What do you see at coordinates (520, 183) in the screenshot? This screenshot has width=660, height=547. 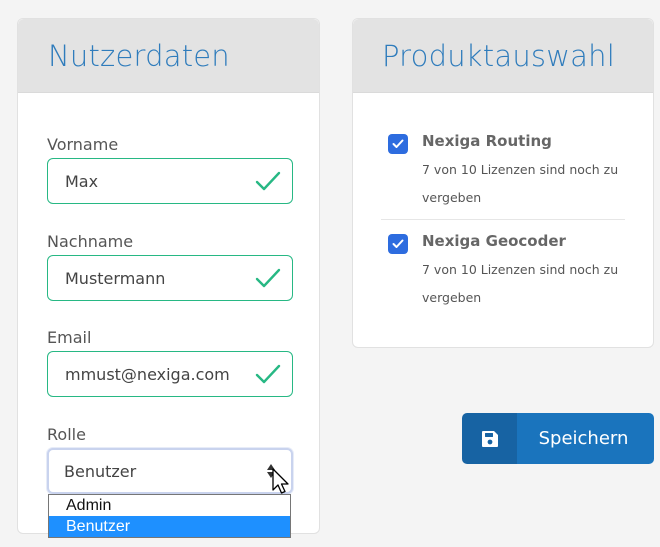 I see `routing-description: 7 von 10 Lizenzen sind noch zu vergeben` at bounding box center [520, 183].